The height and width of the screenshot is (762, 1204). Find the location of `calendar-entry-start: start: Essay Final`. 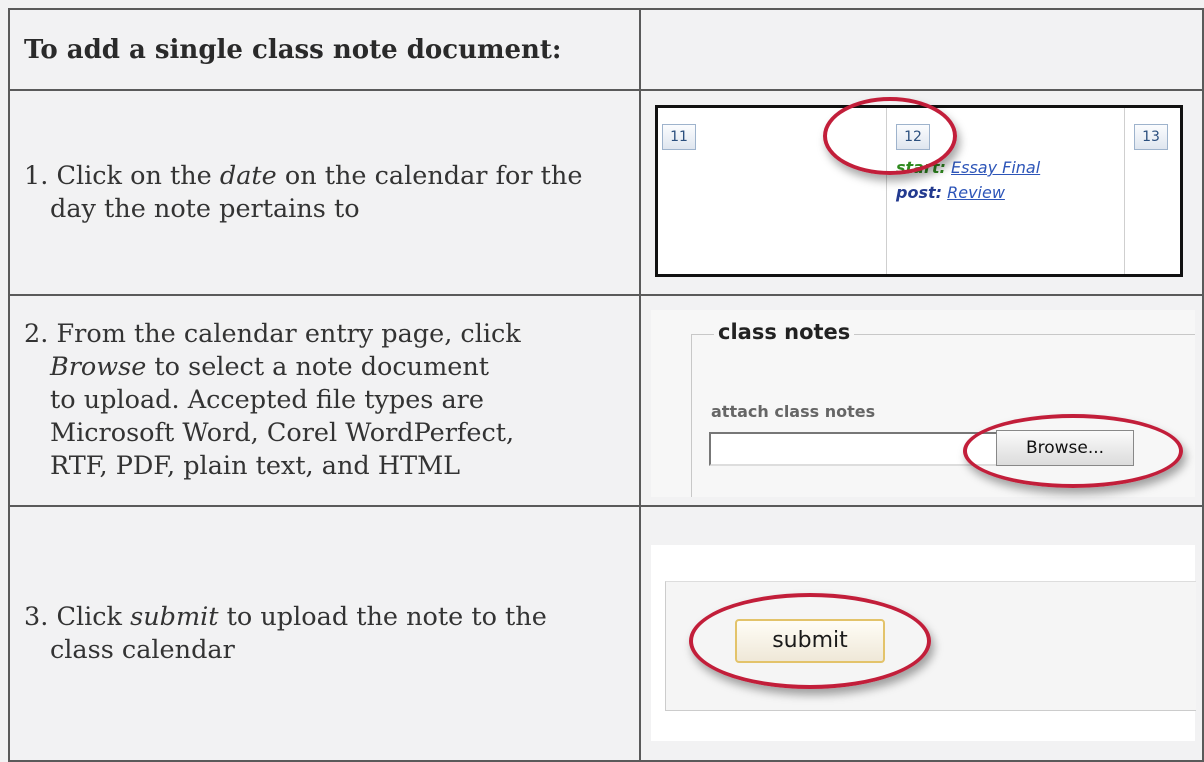

calendar-entry-start: start: Essay Final is located at coordinates (968, 167).